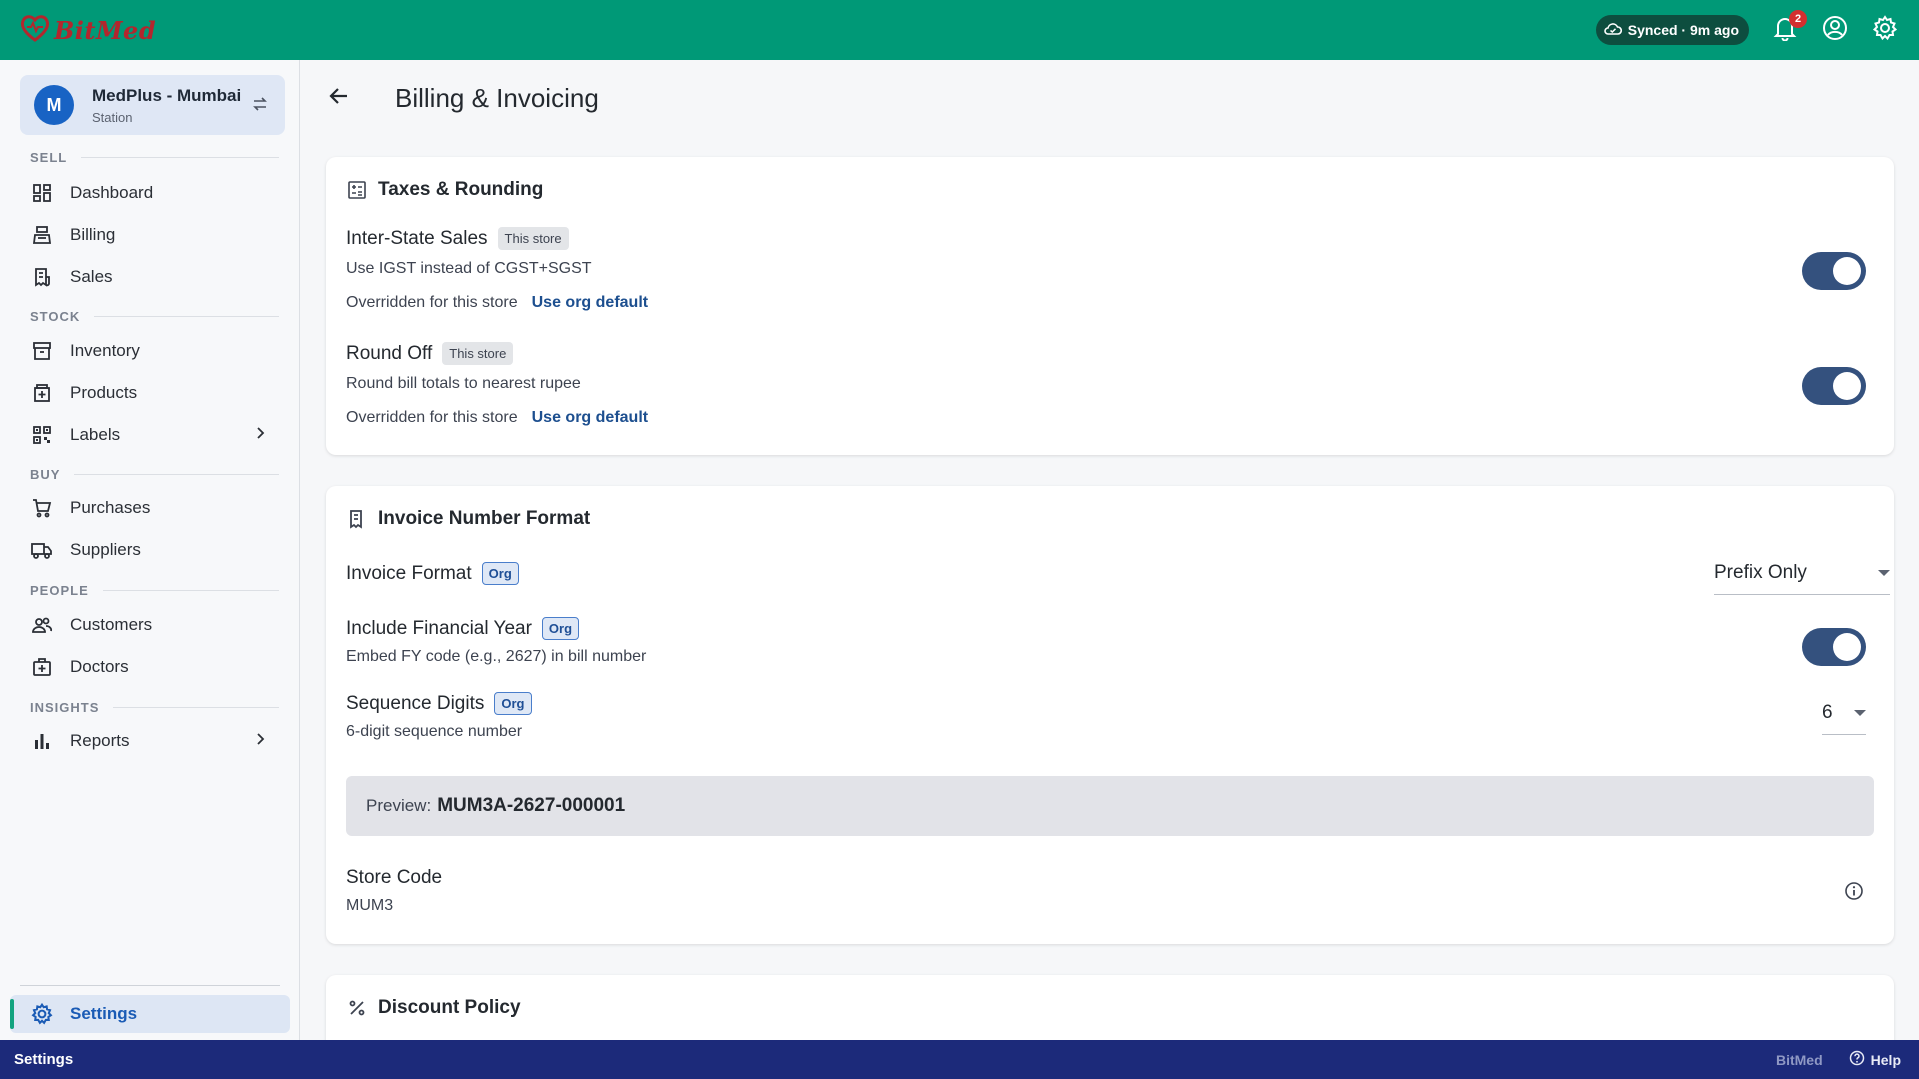 This screenshot has height=1079, width=1919. What do you see at coordinates (35, 30) in the screenshot?
I see `heart-logo-icon` at bounding box center [35, 30].